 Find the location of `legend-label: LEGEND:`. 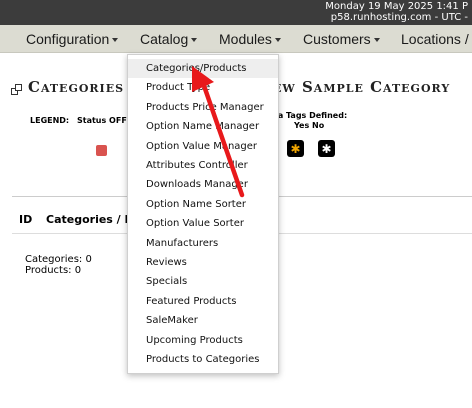

legend-label: LEGEND: is located at coordinates (50, 120).